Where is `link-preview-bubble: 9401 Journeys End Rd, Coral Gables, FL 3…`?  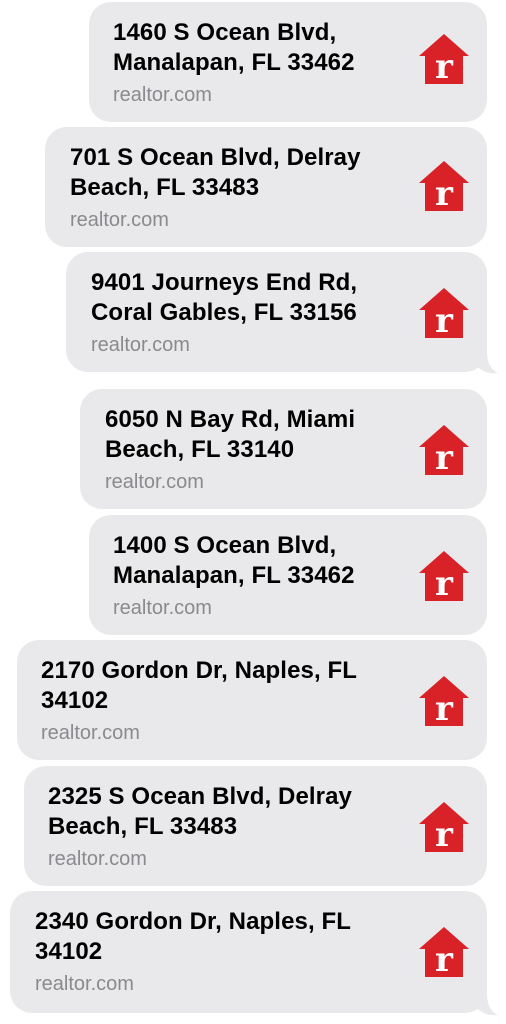 link-preview-bubble: 9401 Journeys End Rd, Coral Gables, FL 3… is located at coordinates (276, 312).